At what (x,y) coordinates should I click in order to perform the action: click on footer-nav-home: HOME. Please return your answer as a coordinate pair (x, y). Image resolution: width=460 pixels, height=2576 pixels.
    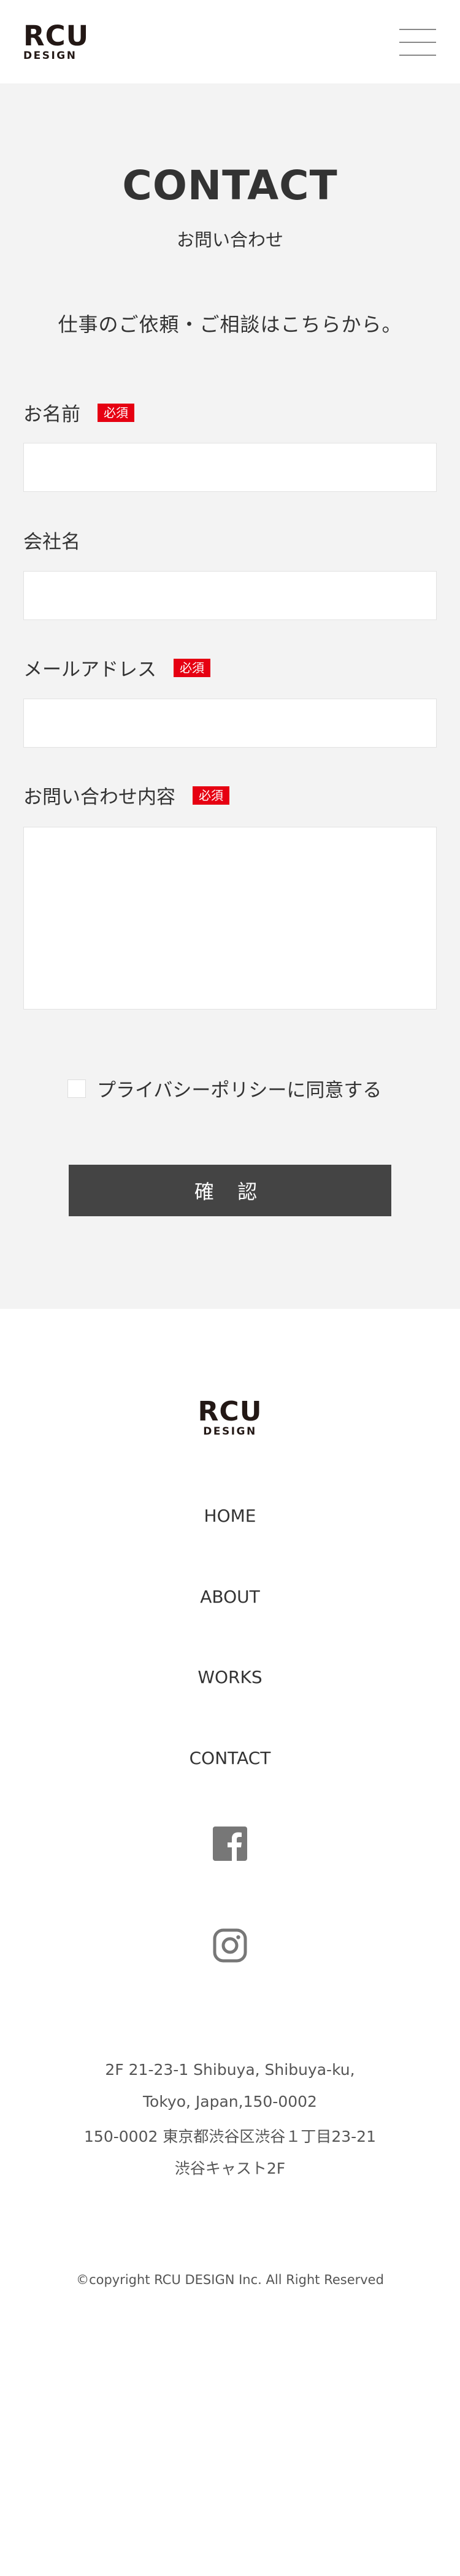
    Looking at the image, I should click on (230, 1516).